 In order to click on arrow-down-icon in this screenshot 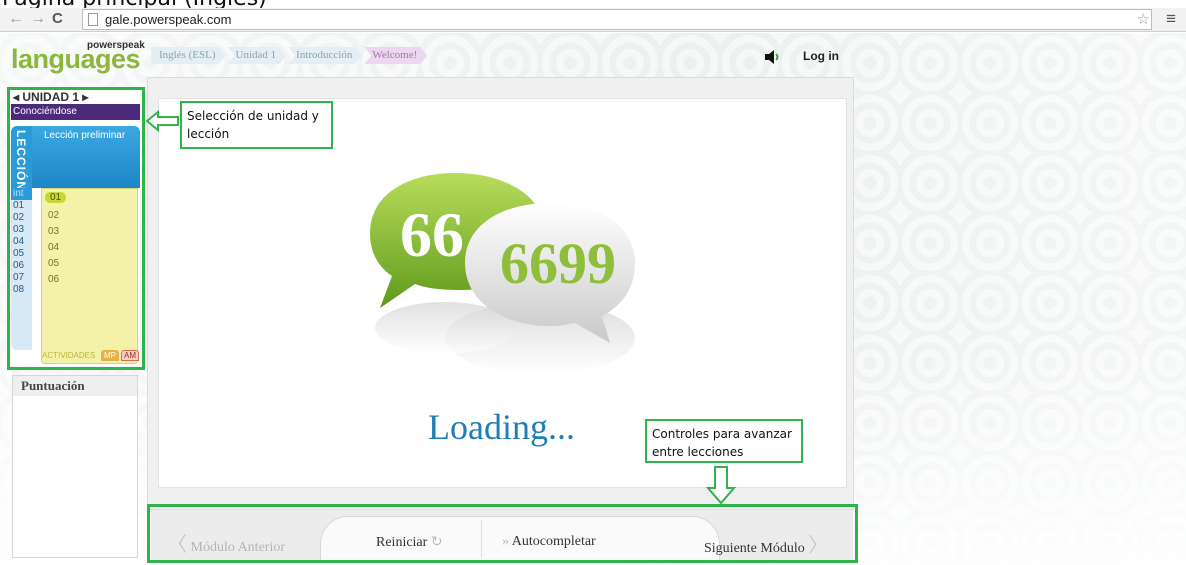, I will do `click(721, 485)`.